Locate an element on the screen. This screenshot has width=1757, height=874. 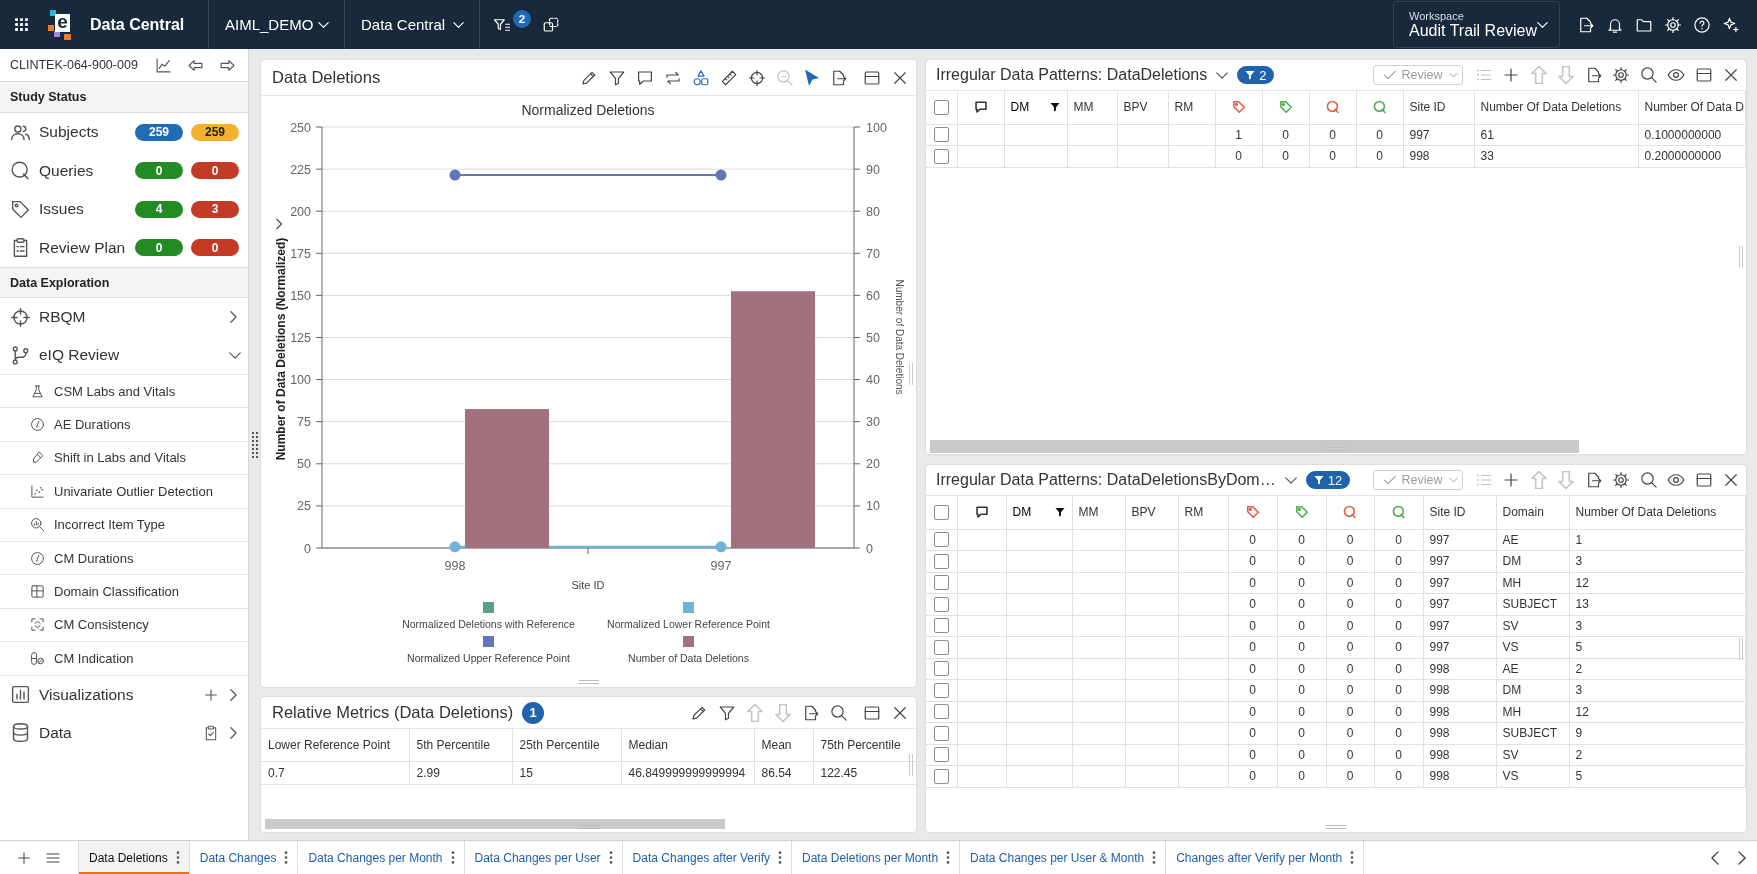
nav-item: Shift in Labs and Vitals is located at coordinates (124, 458).